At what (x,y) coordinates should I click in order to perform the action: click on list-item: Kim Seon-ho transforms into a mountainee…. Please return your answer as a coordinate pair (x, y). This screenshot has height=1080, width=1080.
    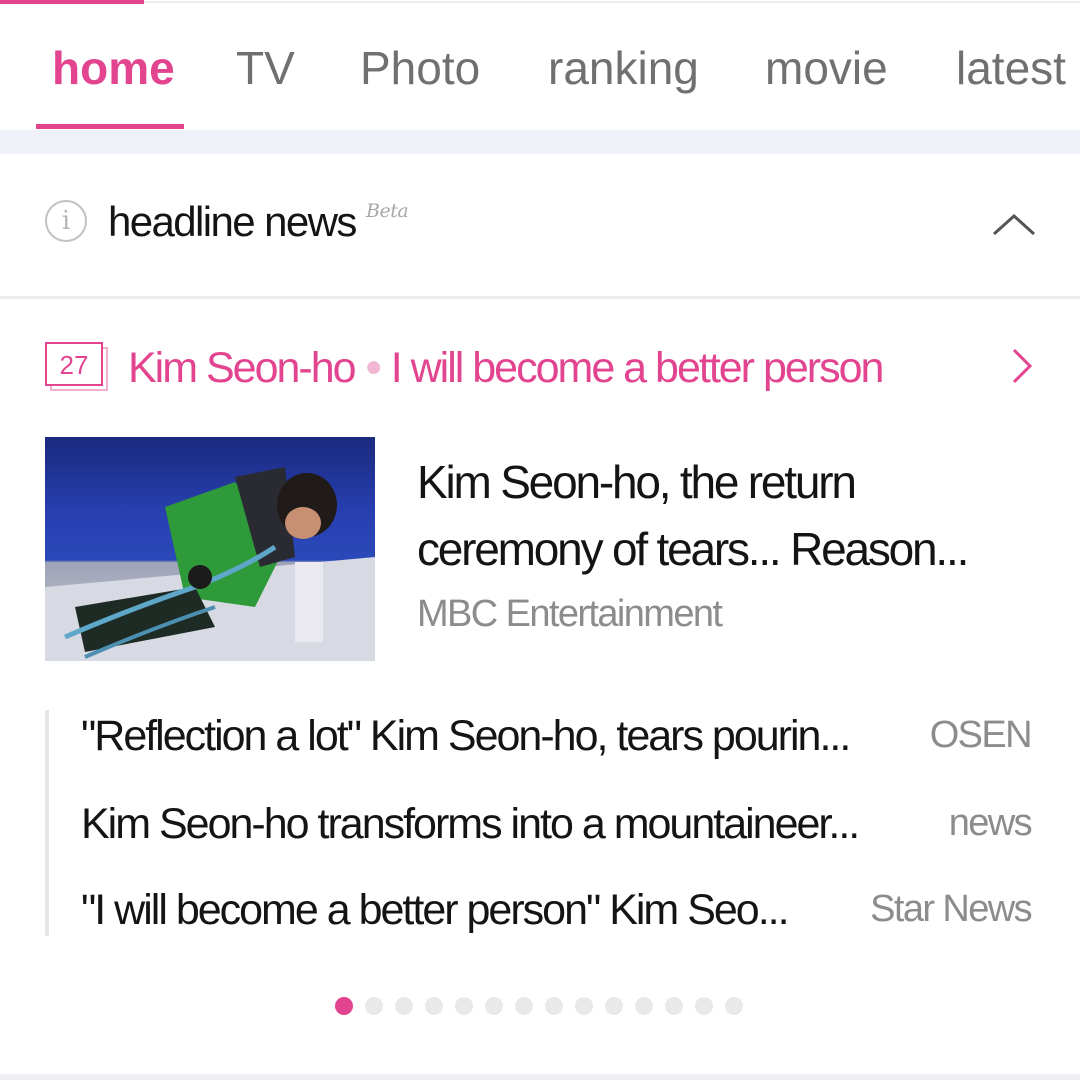
    Looking at the image, I should click on (557, 830).